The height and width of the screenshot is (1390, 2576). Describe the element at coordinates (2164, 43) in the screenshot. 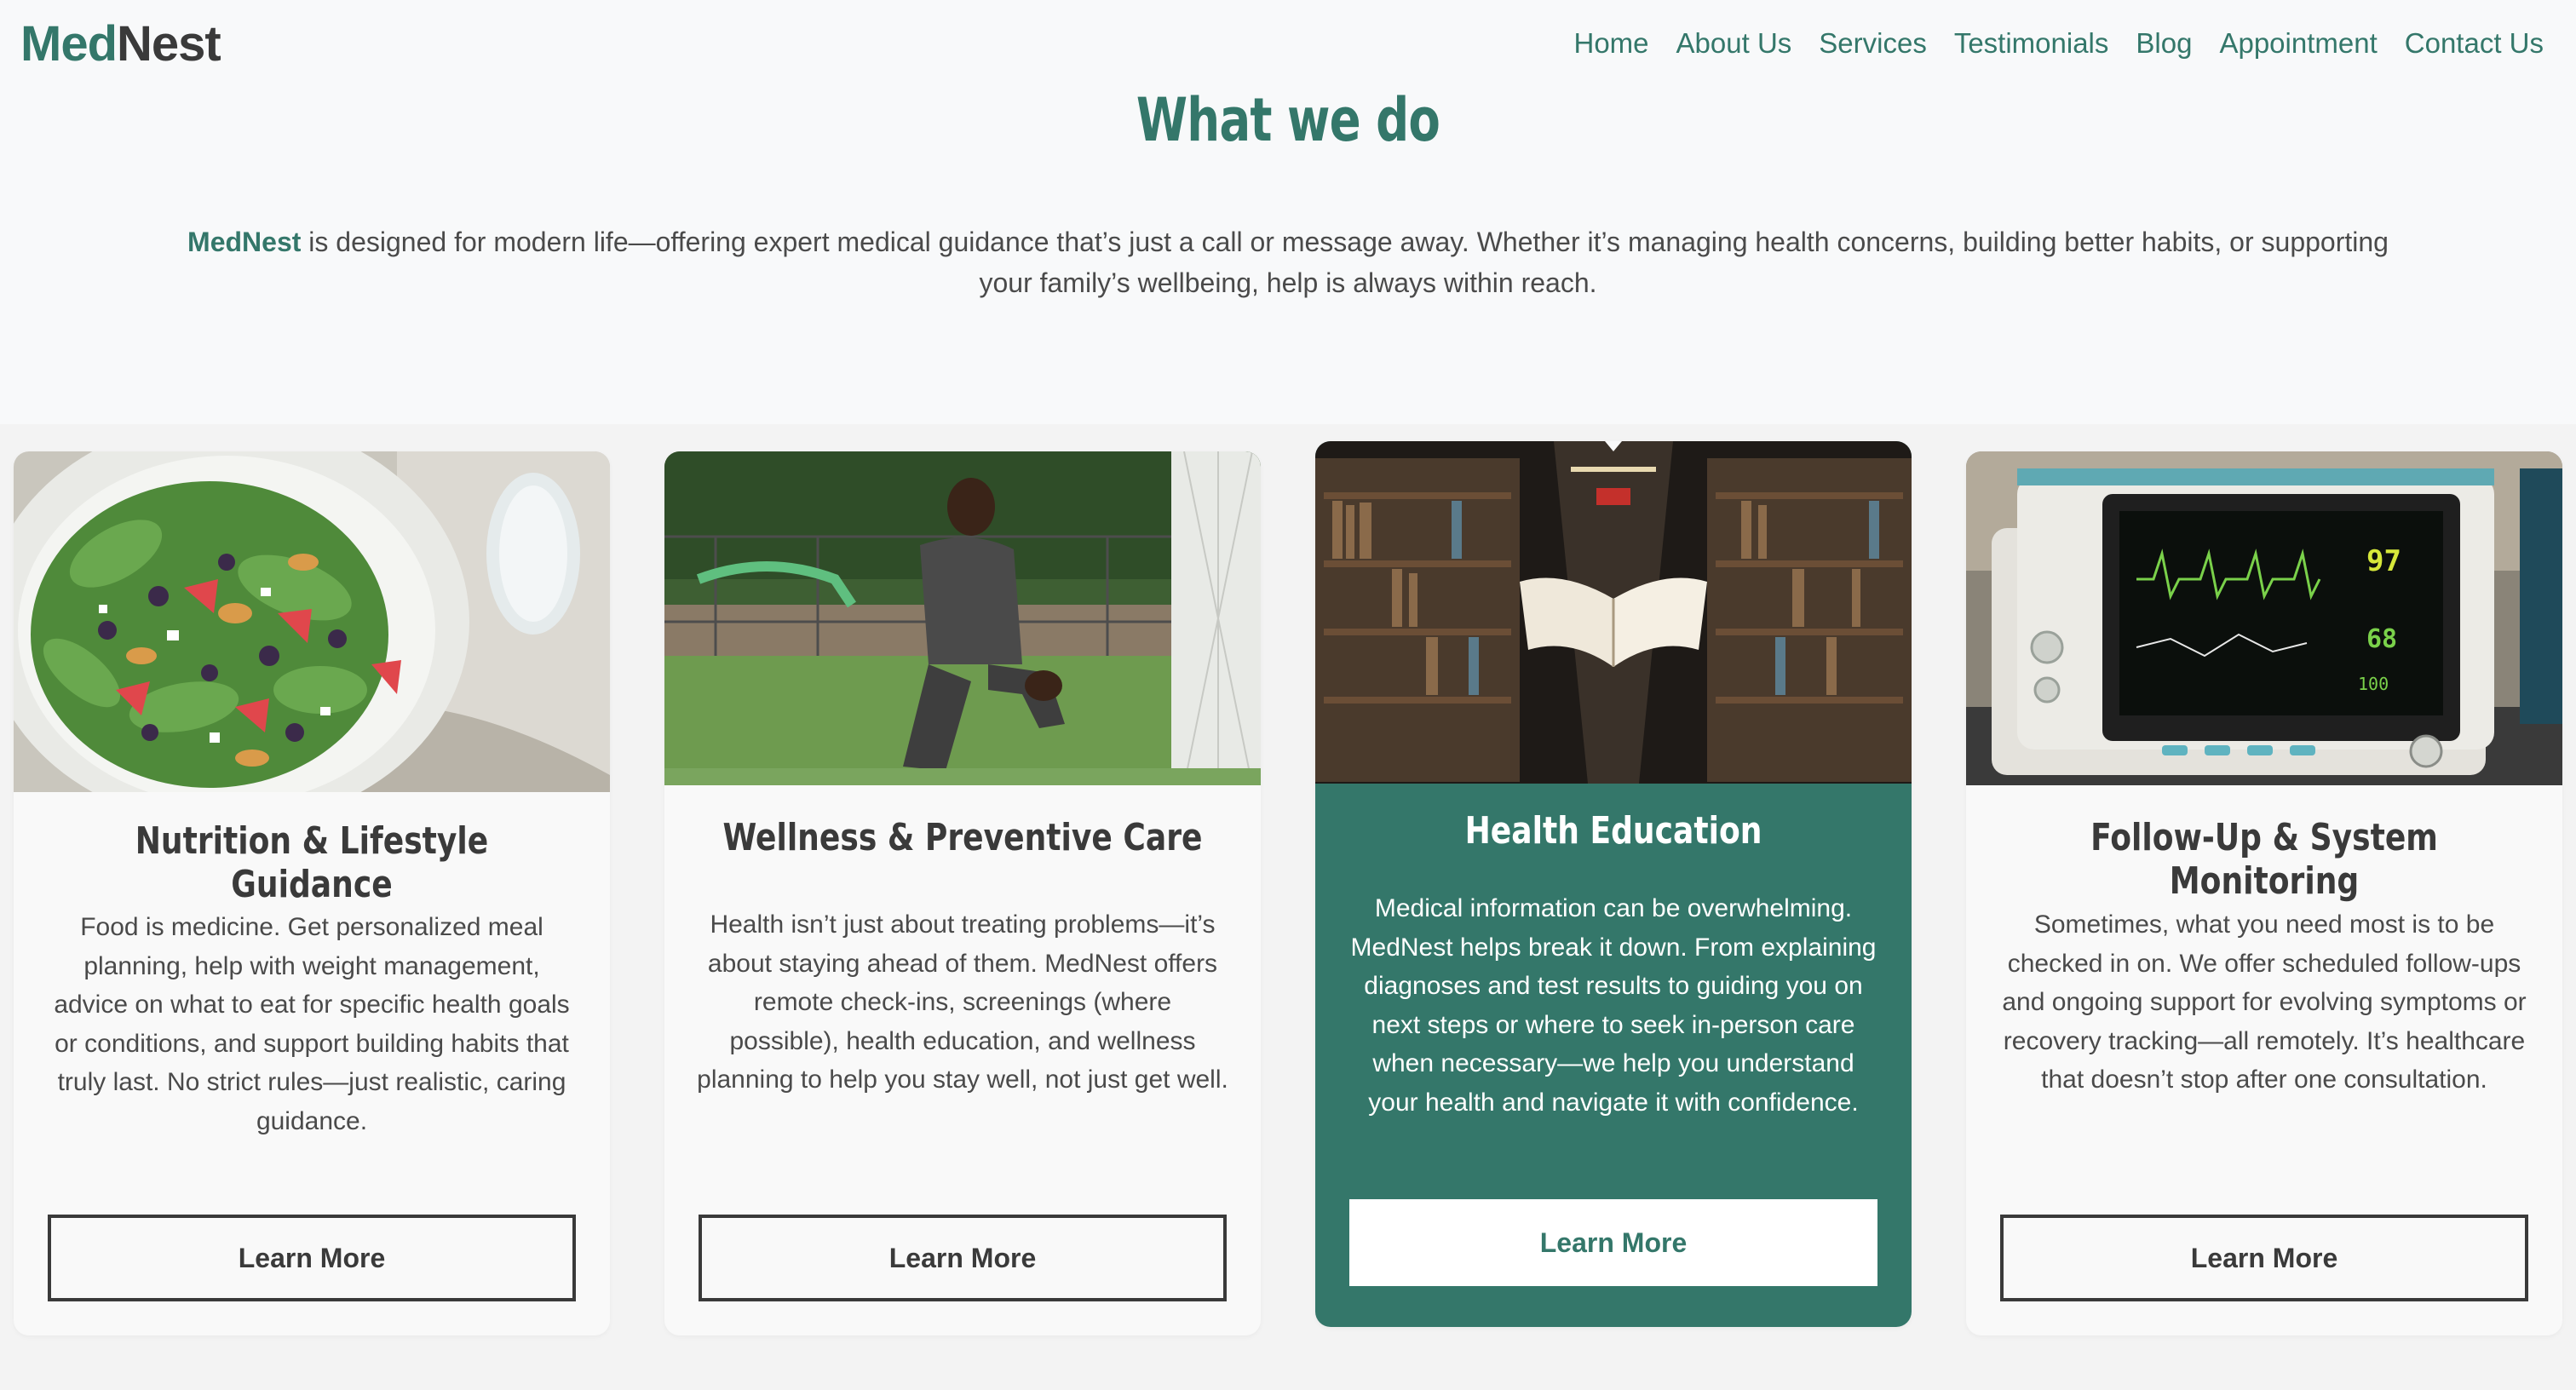

I see `nav-blog: Blog` at that location.